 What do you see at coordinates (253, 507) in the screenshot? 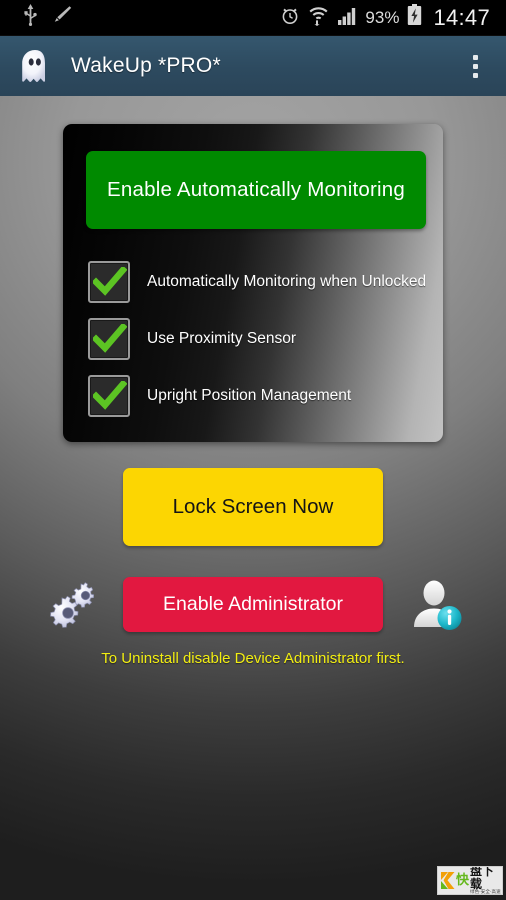
I see `lock-screen-now-button: Lock Screen Now` at bounding box center [253, 507].